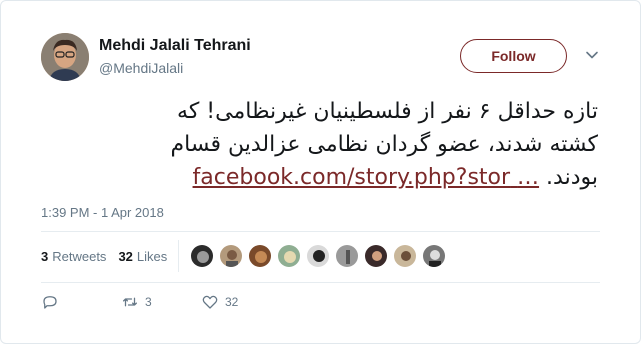 The height and width of the screenshot is (344, 641). What do you see at coordinates (45, 256) in the screenshot?
I see `retweets-count: 3` at bounding box center [45, 256].